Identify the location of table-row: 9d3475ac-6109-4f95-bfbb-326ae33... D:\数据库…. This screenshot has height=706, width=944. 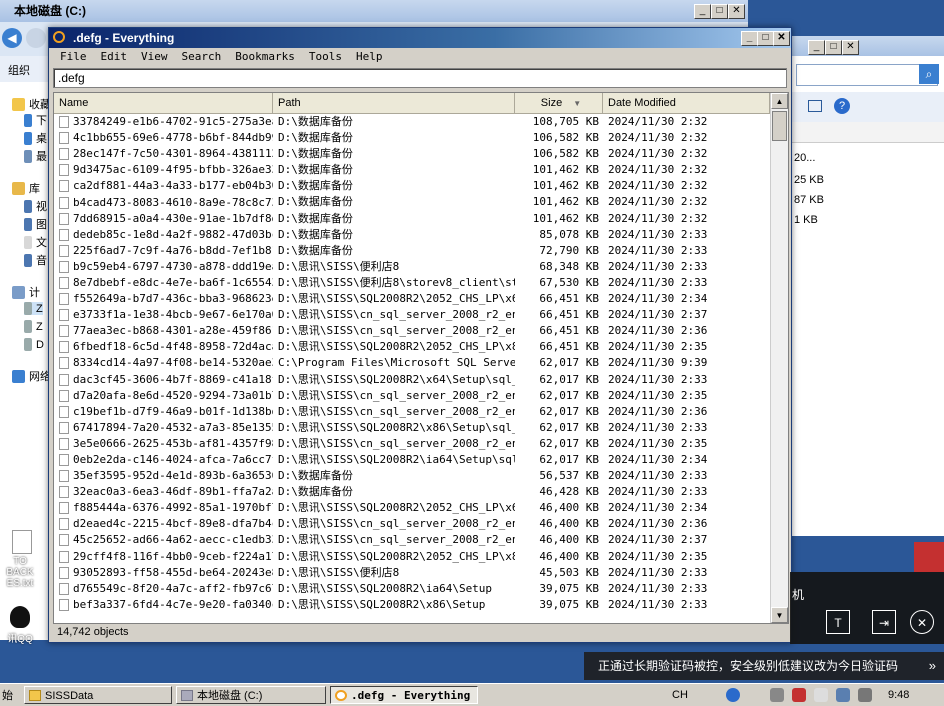
(412, 170).